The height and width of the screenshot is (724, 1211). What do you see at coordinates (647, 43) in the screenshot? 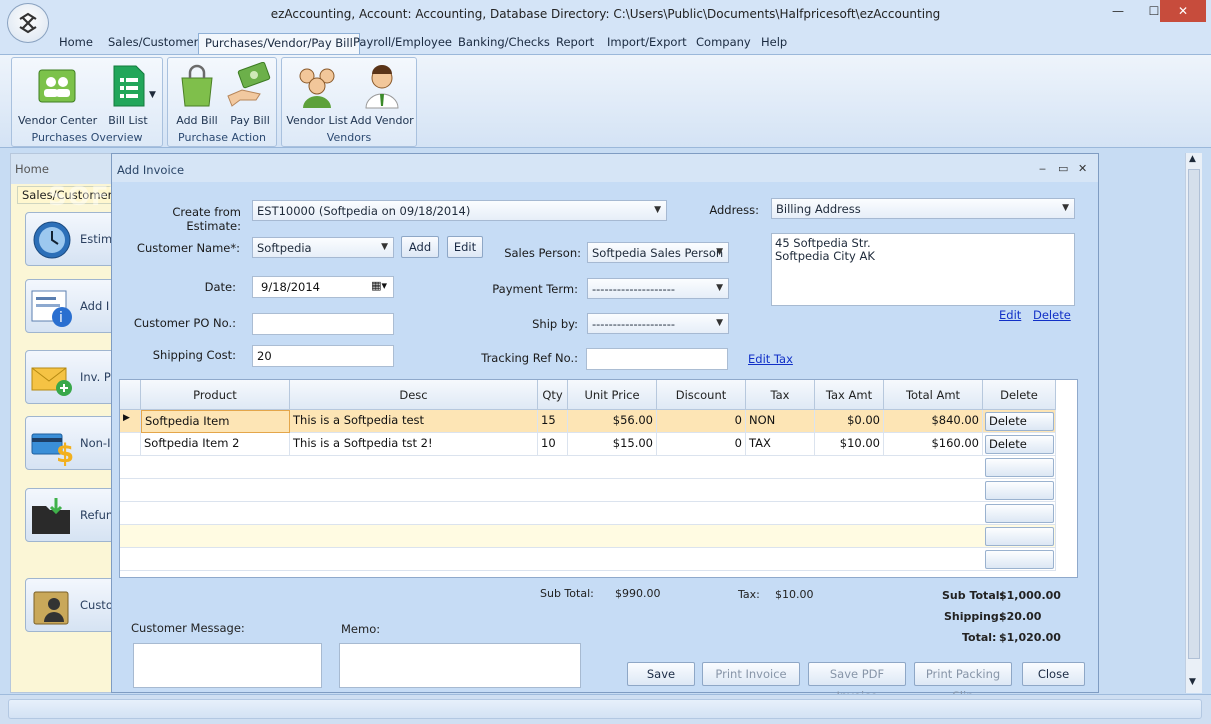
I see `tab-import-export: Import/Export` at bounding box center [647, 43].